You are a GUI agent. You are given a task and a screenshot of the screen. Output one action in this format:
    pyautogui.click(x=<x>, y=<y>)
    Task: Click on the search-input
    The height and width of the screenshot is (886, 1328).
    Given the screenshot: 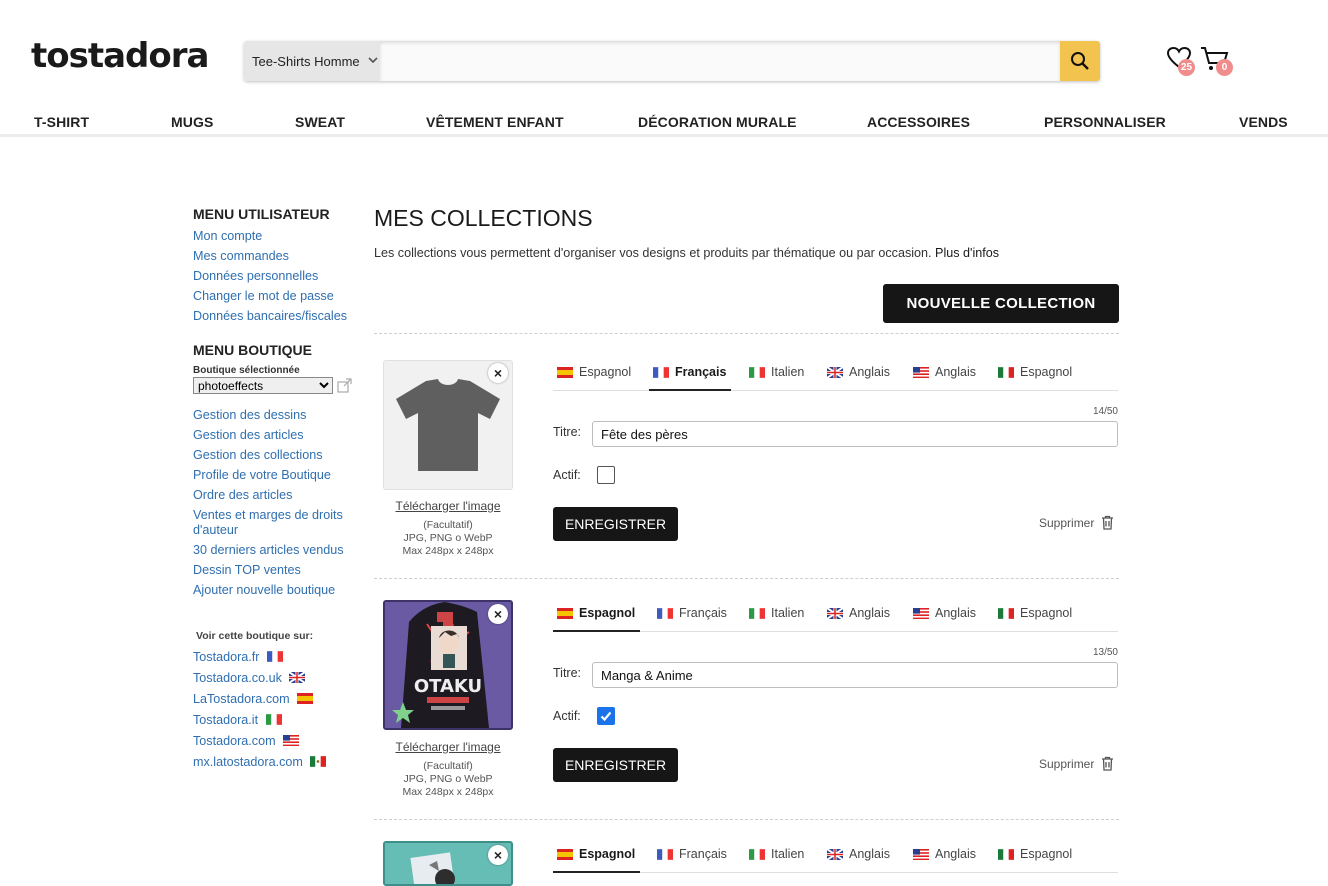 What is the action you would take?
    pyautogui.click(x=720, y=61)
    